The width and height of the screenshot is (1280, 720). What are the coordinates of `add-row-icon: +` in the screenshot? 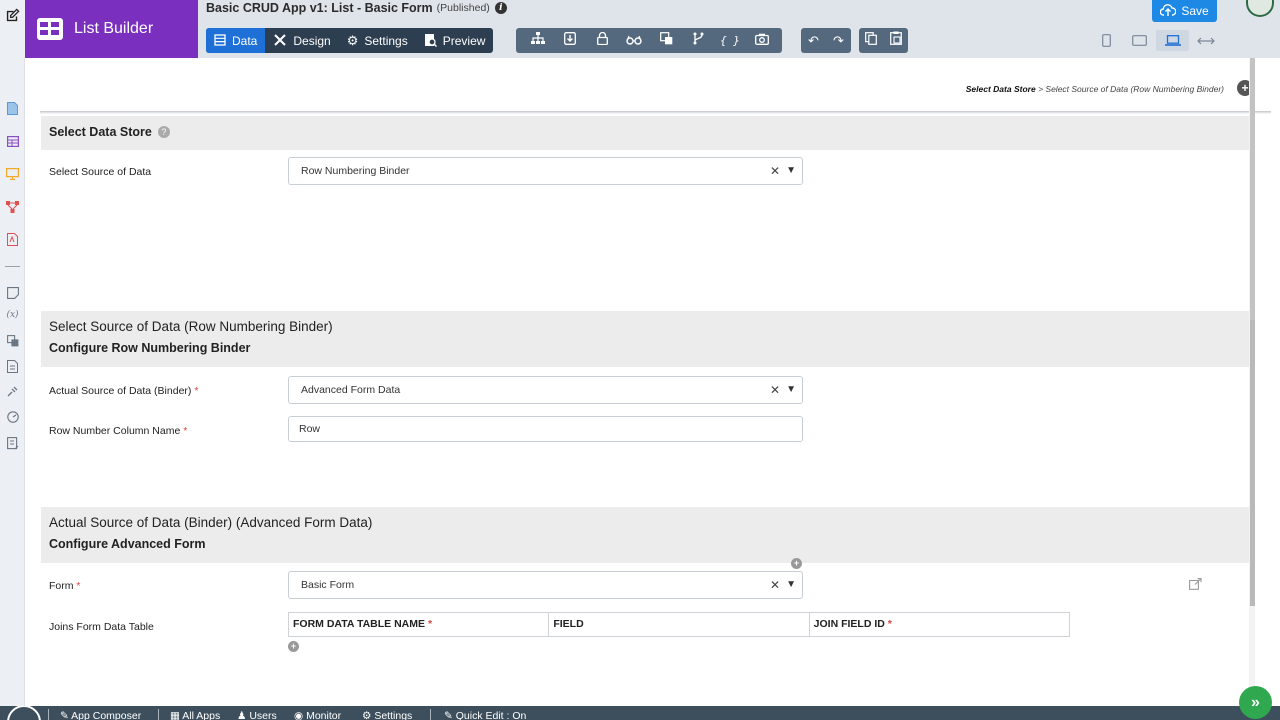 It's located at (293, 646).